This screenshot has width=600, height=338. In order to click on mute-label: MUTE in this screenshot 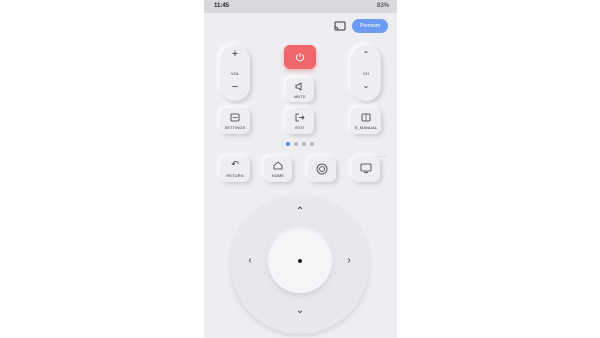, I will do `click(300, 96)`.